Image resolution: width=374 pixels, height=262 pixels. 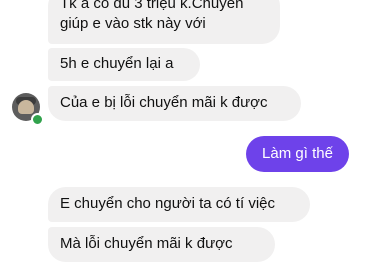 I want to click on message-bubble-incoming: 5h e chuyển lại a, so click(x=124, y=64).